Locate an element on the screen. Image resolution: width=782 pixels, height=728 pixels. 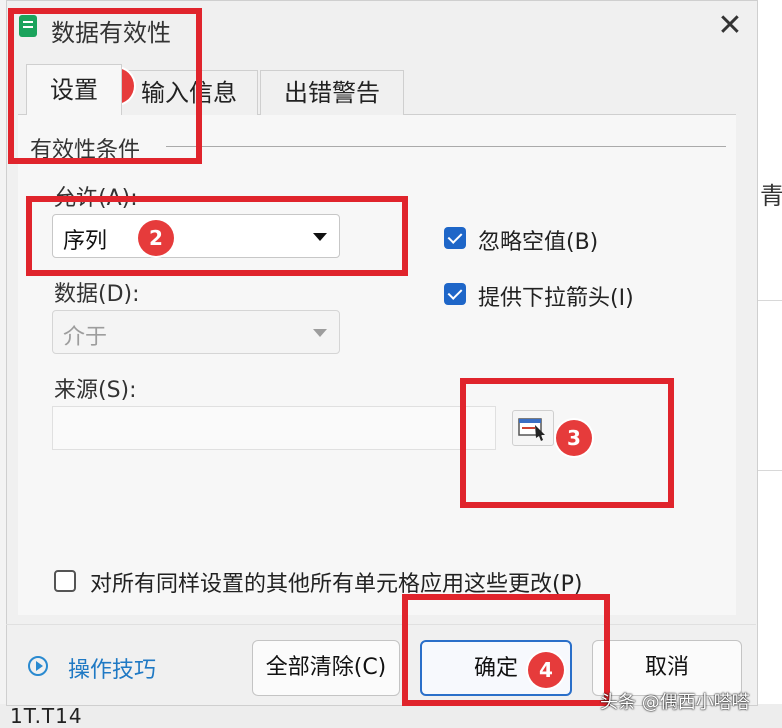
dropdown-arrow-icon is located at coordinates (320, 333).